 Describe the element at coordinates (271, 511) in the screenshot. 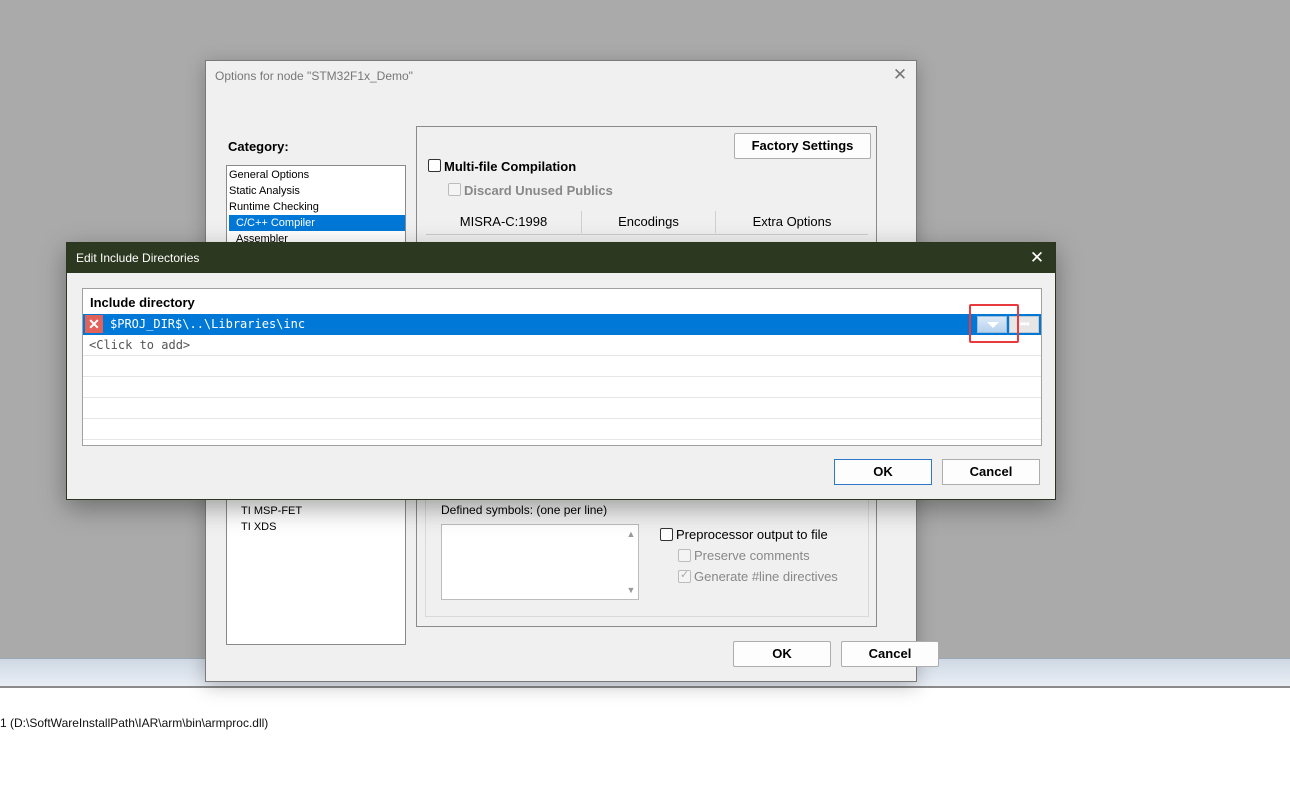

I see `category-item-ti-msp-fet: TI MSP-FET` at that location.